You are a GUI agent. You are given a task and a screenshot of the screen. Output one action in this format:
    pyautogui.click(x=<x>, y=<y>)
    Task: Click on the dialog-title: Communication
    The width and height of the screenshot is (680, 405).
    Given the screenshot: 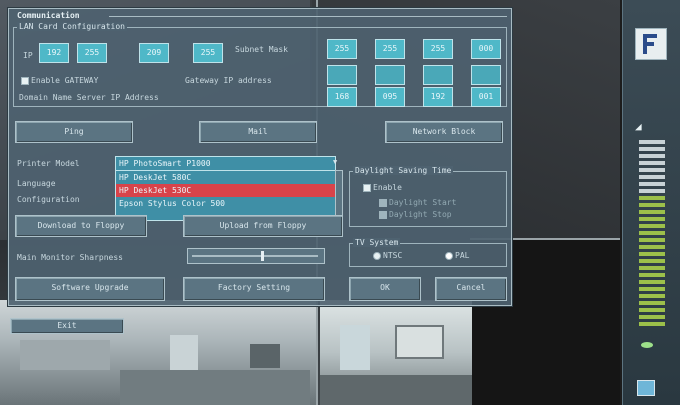 What is the action you would take?
    pyautogui.click(x=48, y=15)
    